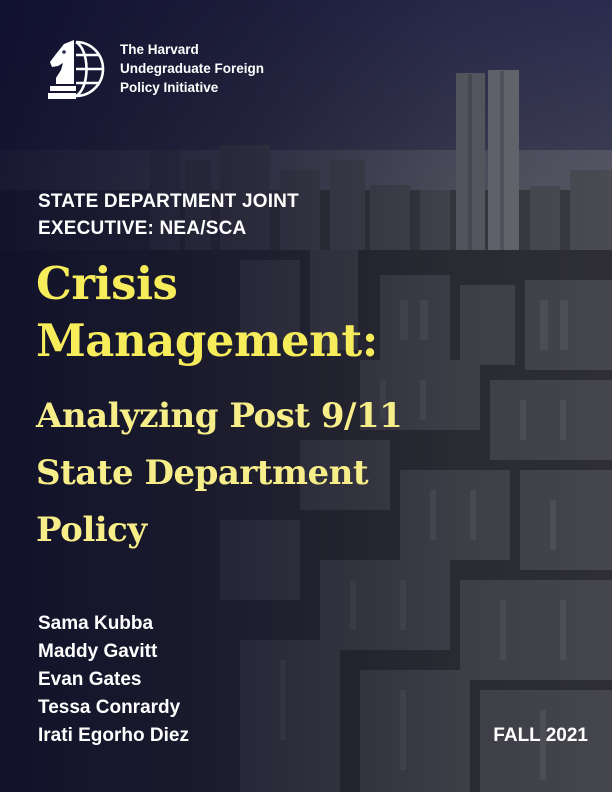 Image resolution: width=612 pixels, height=792 pixels. Describe the element at coordinates (76, 69) in the screenshot. I see `knight-globe-icon` at that location.